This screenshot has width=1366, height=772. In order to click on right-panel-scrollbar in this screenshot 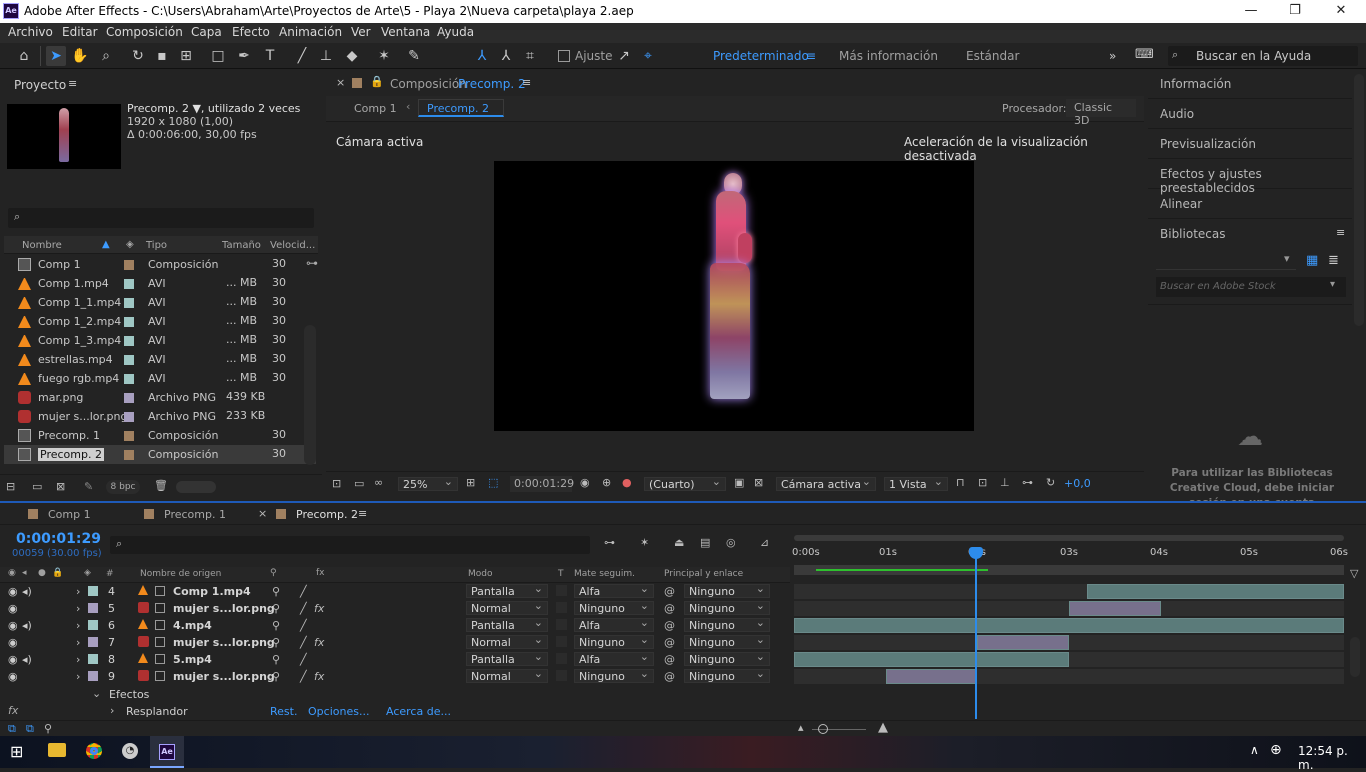, I will do `click(1359, 200)`.